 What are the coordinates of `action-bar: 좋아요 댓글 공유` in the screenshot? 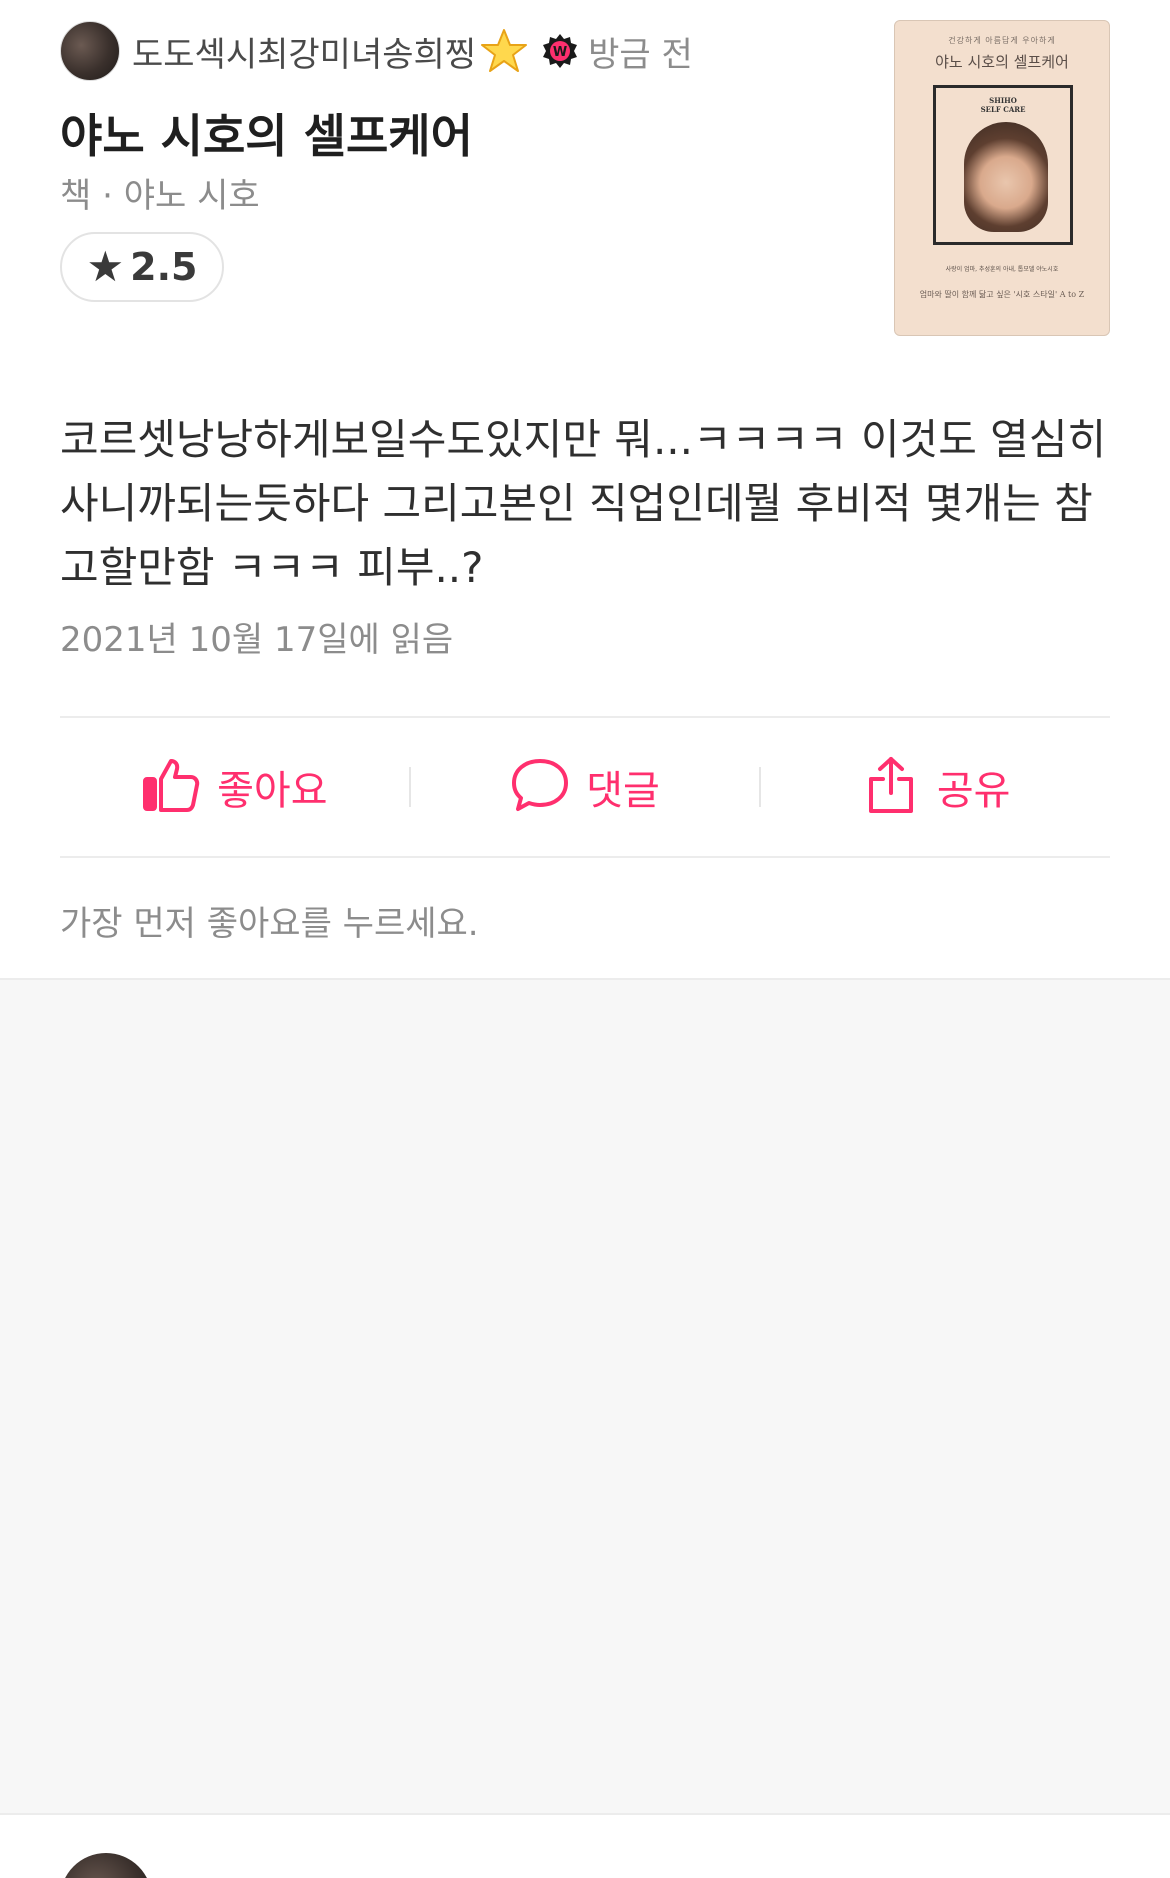 It's located at (585, 787).